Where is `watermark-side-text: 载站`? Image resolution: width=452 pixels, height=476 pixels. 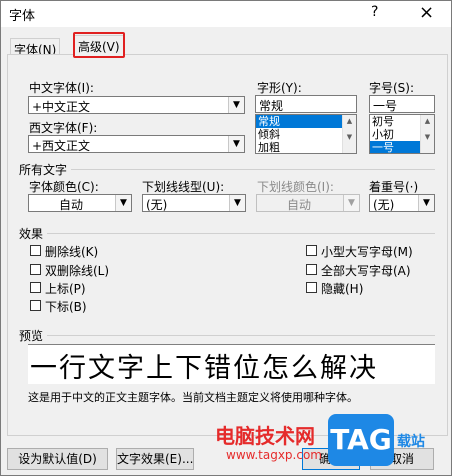 watermark-side-text: 载站 is located at coordinates (411, 442).